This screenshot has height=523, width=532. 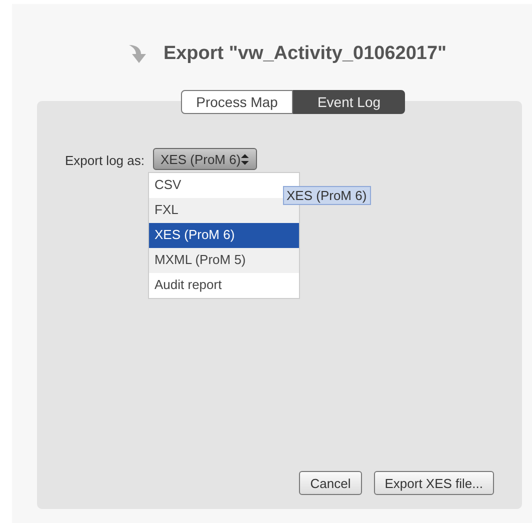 What do you see at coordinates (305, 54) in the screenshot?
I see `dialog-title: Export "vw_Activity_01062017"` at bounding box center [305, 54].